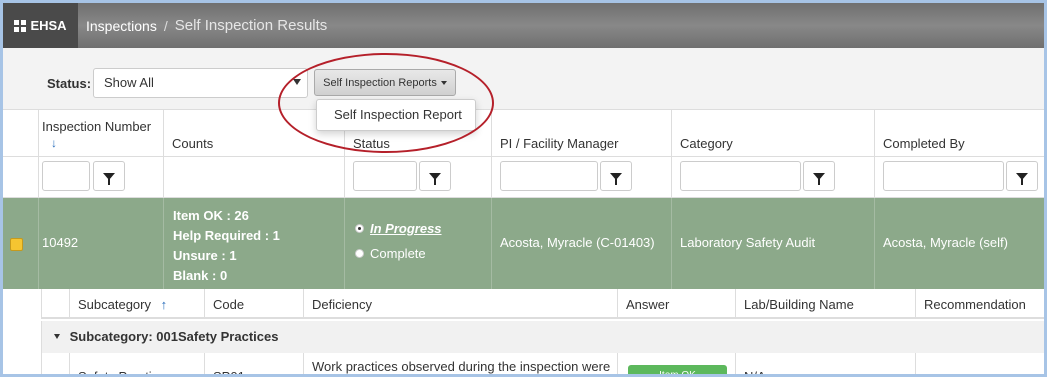 The width and height of the screenshot is (1047, 377). Describe the element at coordinates (54, 143) in the screenshot. I see `sort-descending-icon: ↓` at that location.